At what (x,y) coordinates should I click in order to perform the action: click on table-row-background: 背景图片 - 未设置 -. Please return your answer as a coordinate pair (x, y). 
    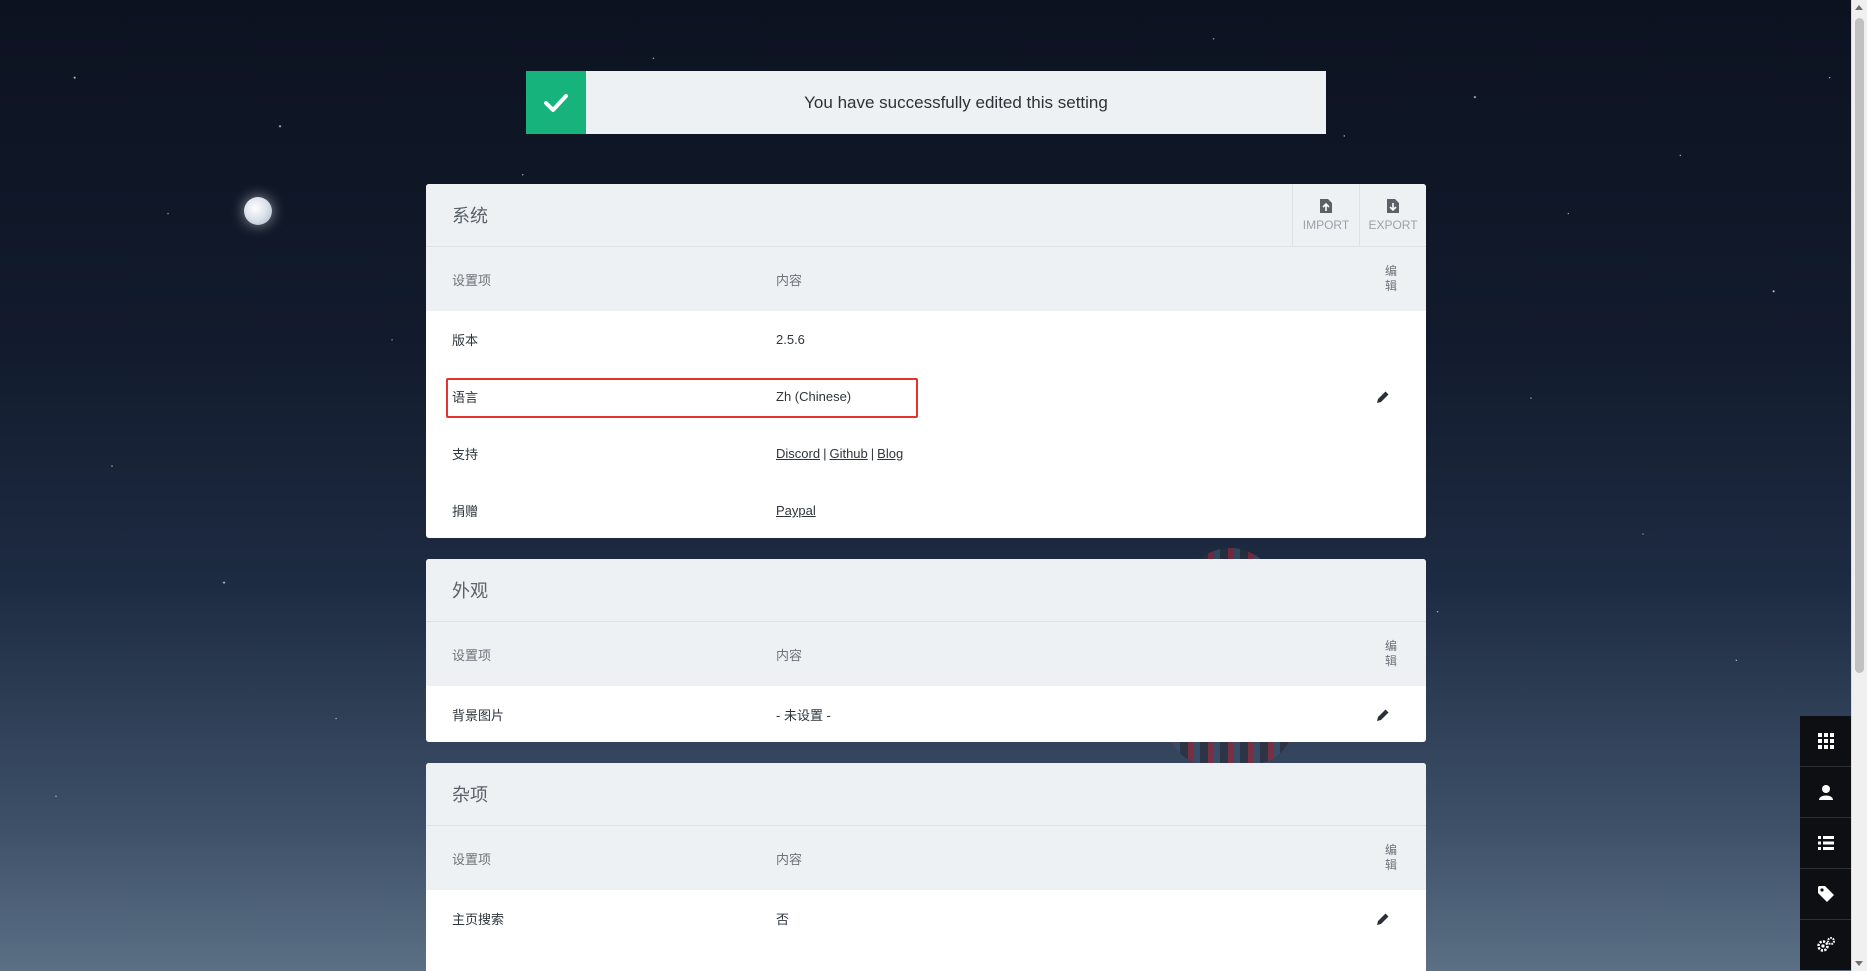
    Looking at the image, I should click on (926, 714).